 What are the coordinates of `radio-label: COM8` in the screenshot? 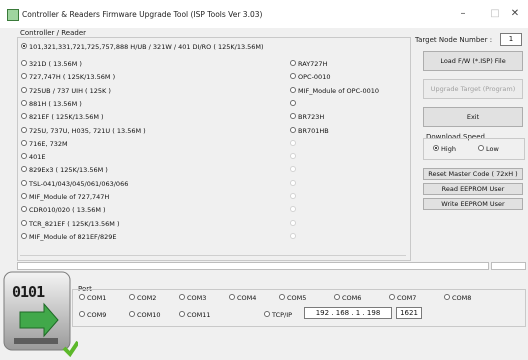 It's located at (462, 298).